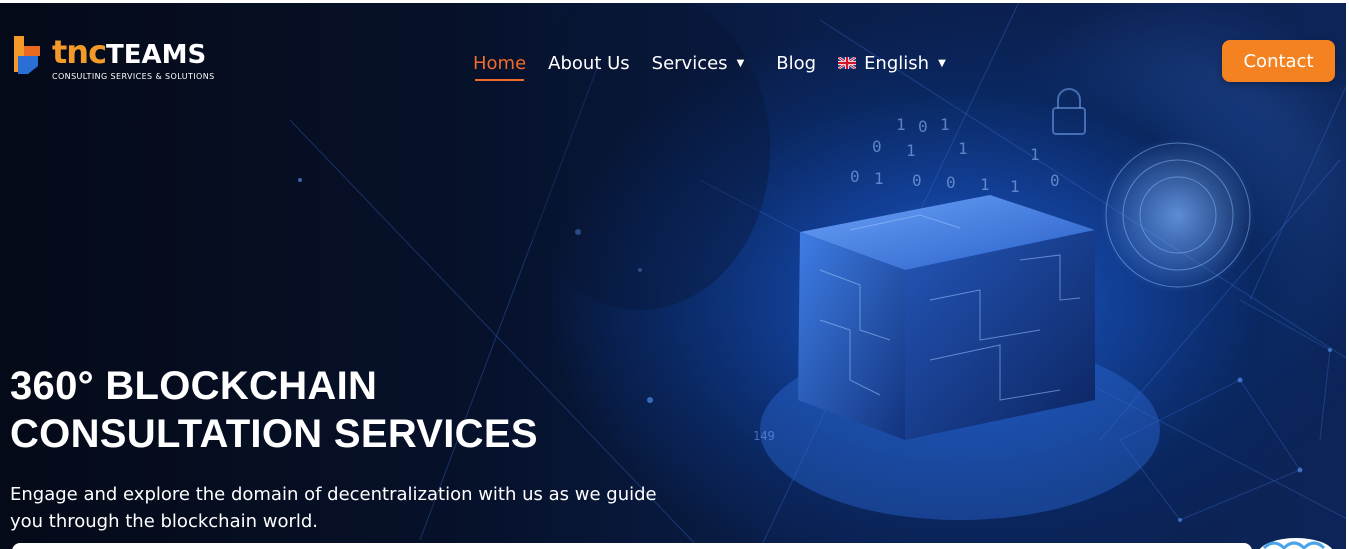 The height and width of the screenshot is (549, 1349). I want to click on uk-flag-icon, so click(847, 63).